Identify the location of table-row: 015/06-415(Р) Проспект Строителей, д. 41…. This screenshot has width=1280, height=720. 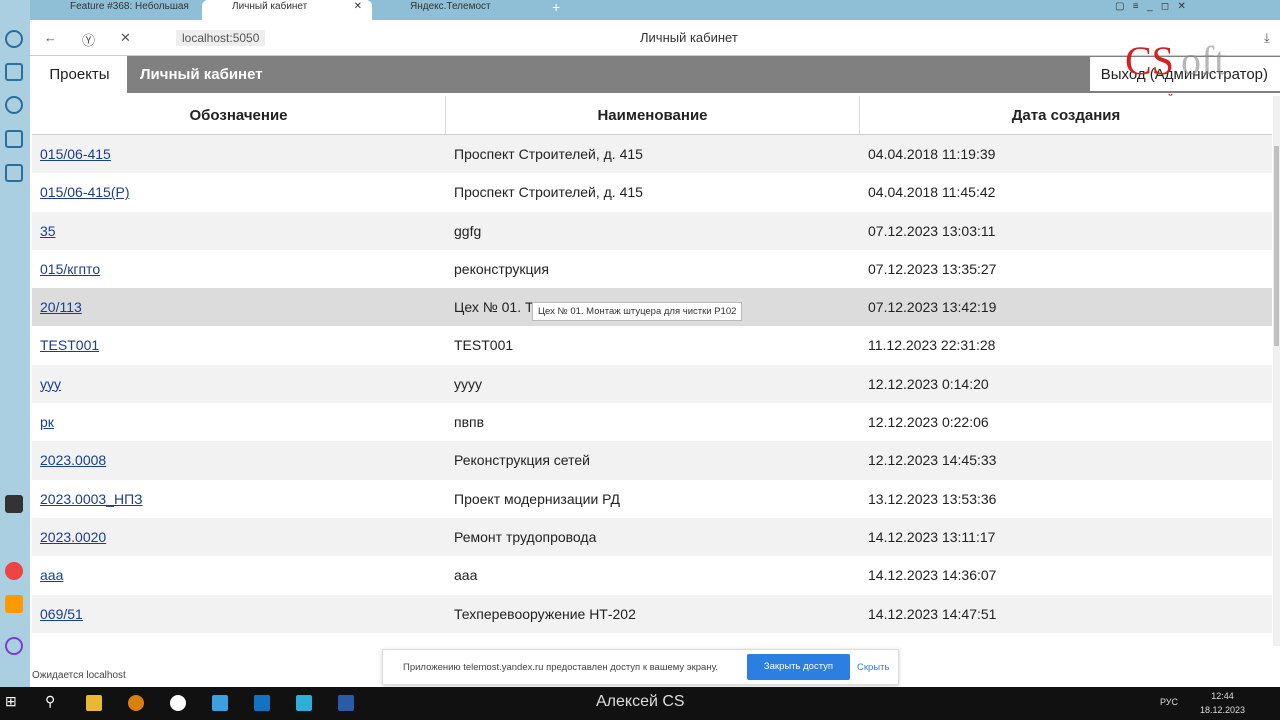
(652, 192).